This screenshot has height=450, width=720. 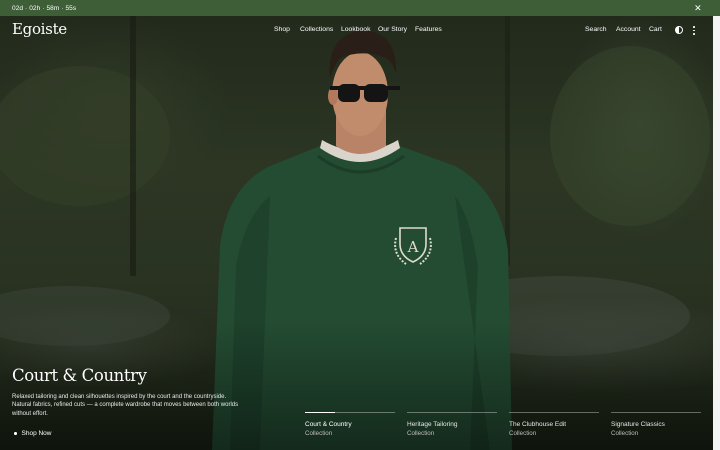 I want to click on collection-tab-clubhouse-edit: The Clubhouse Edit Collection, so click(x=554, y=426).